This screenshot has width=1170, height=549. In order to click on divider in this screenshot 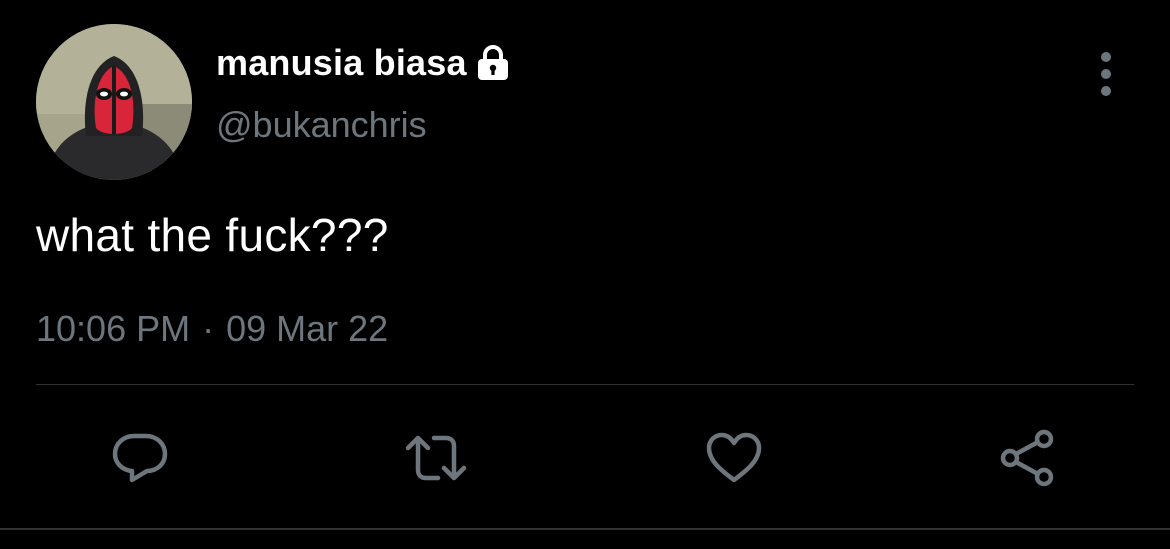, I will do `click(585, 384)`.